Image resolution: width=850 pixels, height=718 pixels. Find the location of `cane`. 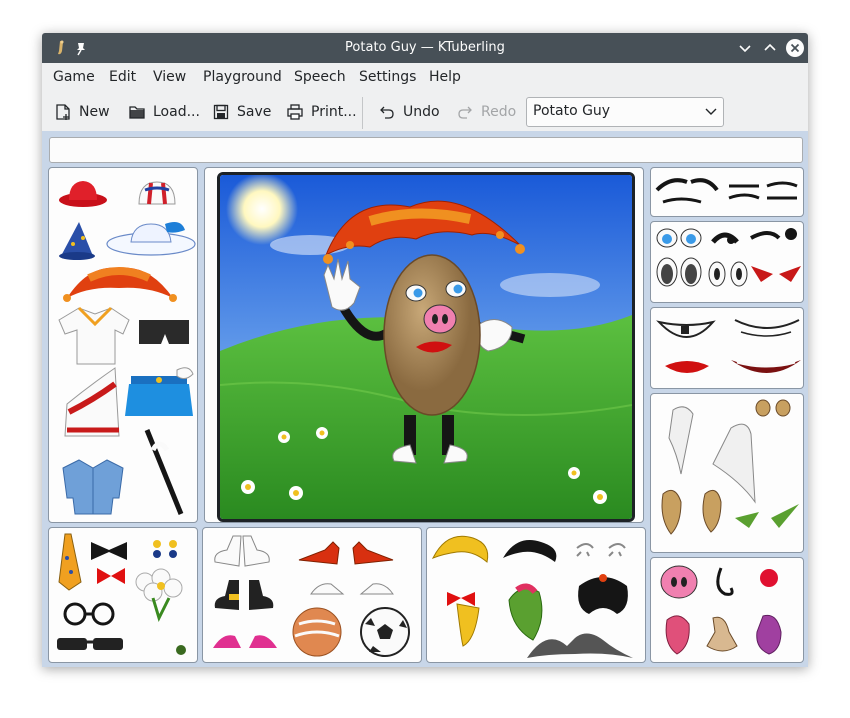

cane is located at coordinates (164, 472).